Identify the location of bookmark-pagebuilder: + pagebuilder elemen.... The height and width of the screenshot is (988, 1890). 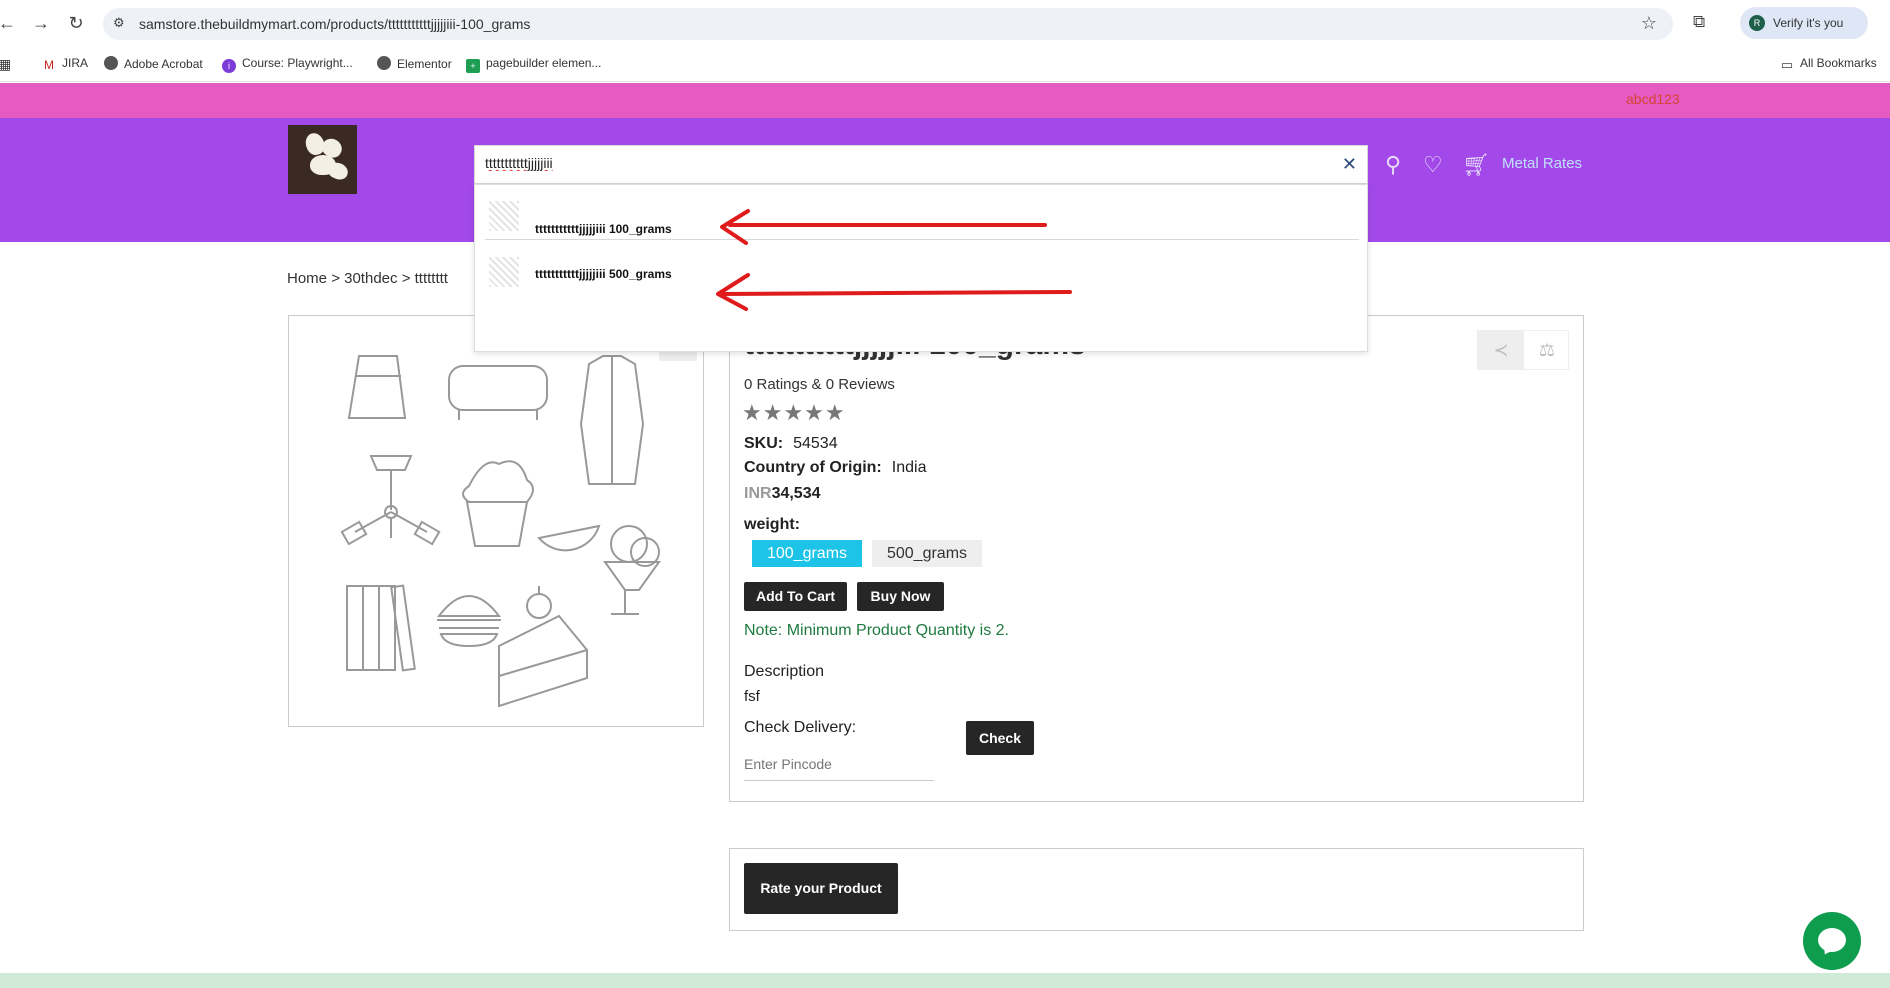
(533, 64).